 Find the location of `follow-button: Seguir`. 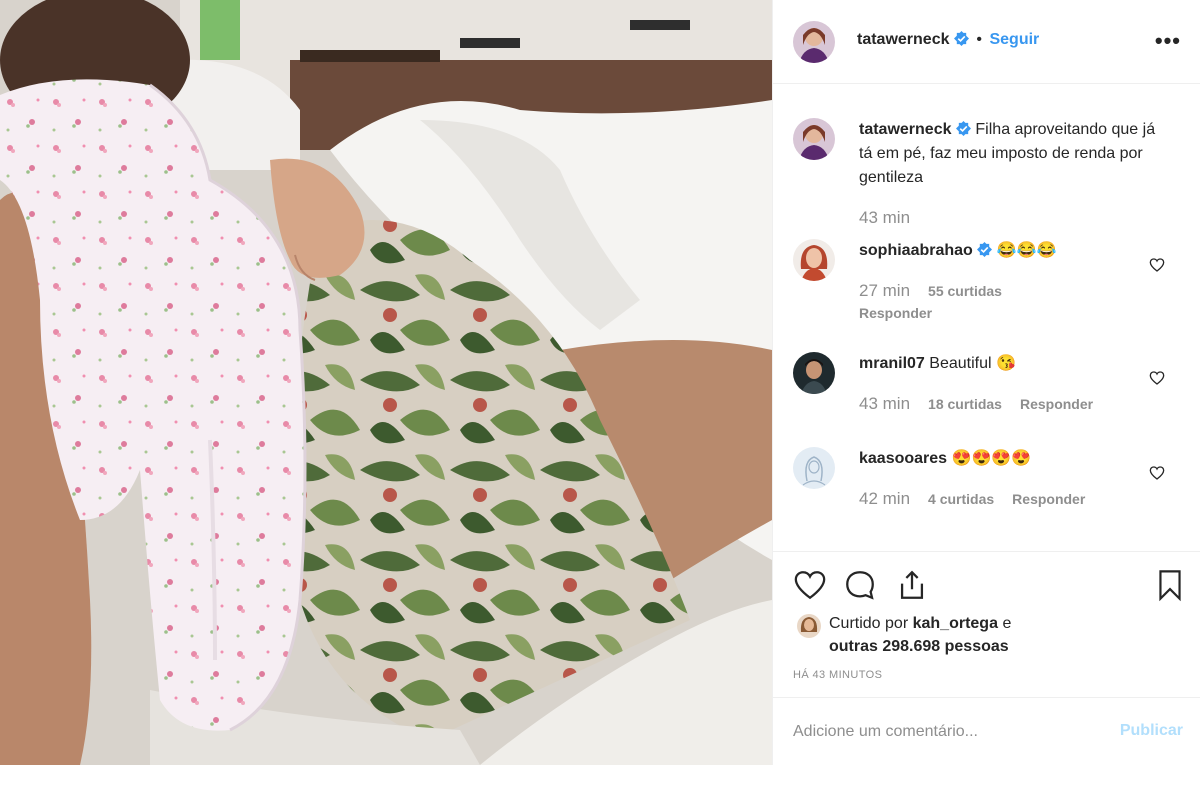

follow-button: Seguir is located at coordinates (1014, 39).